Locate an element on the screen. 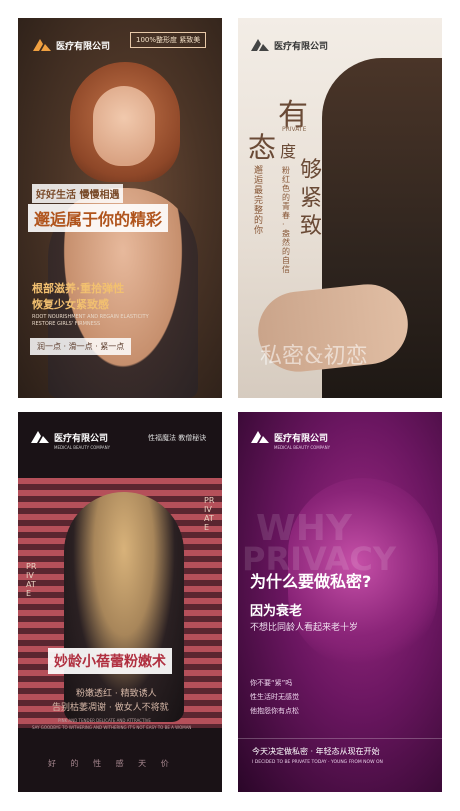 The image size is (460, 811). badge: 100%整形度 紧致美 is located at coordinates (168, 40).